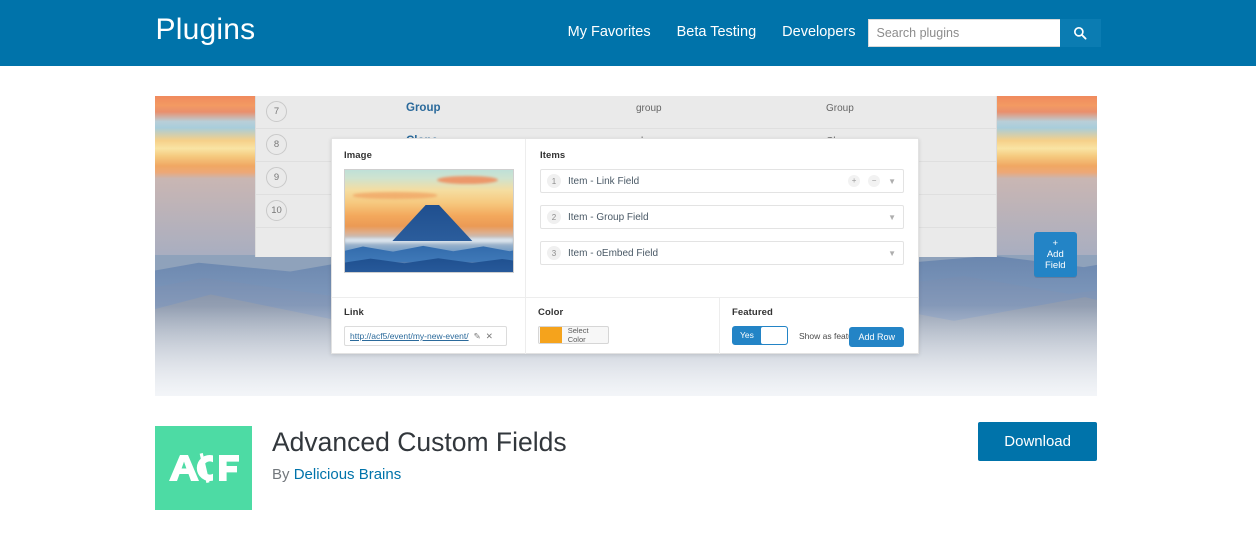  What do you see at coordinates (358, 155) in the screenshot?
I see `image-field-label: Image` at bounding box center [358, 155].